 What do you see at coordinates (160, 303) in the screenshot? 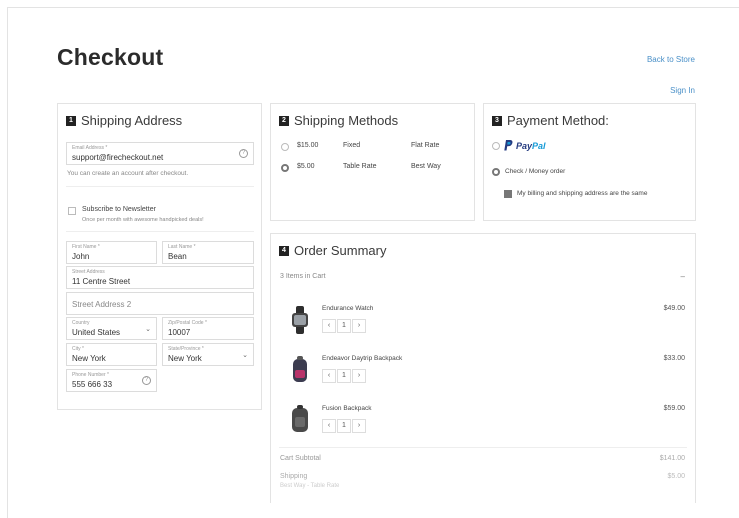
I see `street-address-2-field: Street Address 2` at bounding box center [160, 303].